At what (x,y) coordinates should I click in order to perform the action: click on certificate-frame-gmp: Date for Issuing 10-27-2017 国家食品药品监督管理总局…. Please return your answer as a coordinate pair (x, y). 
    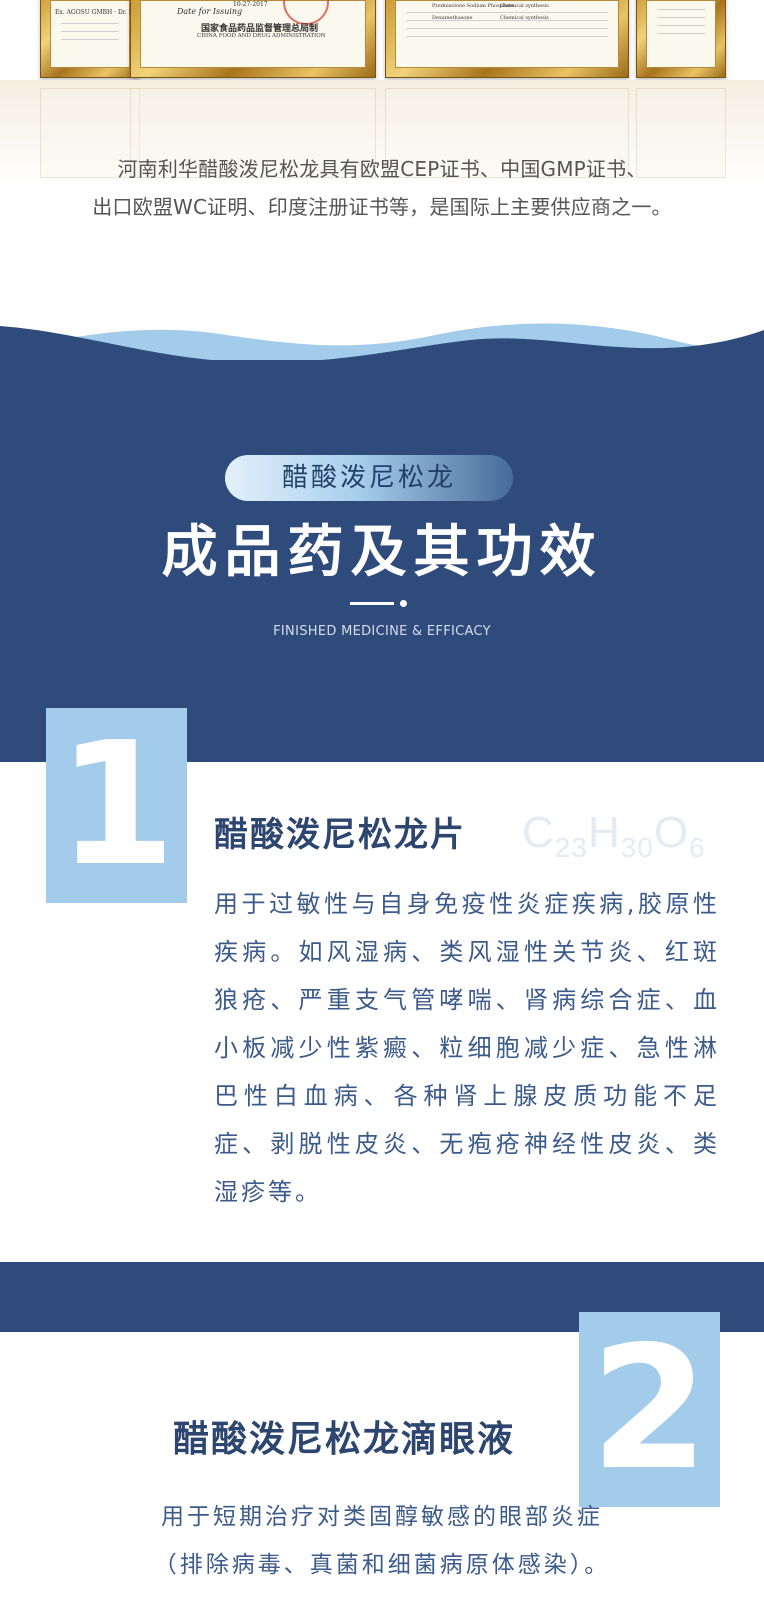
    Looking at the image, I should click on (253, 39).